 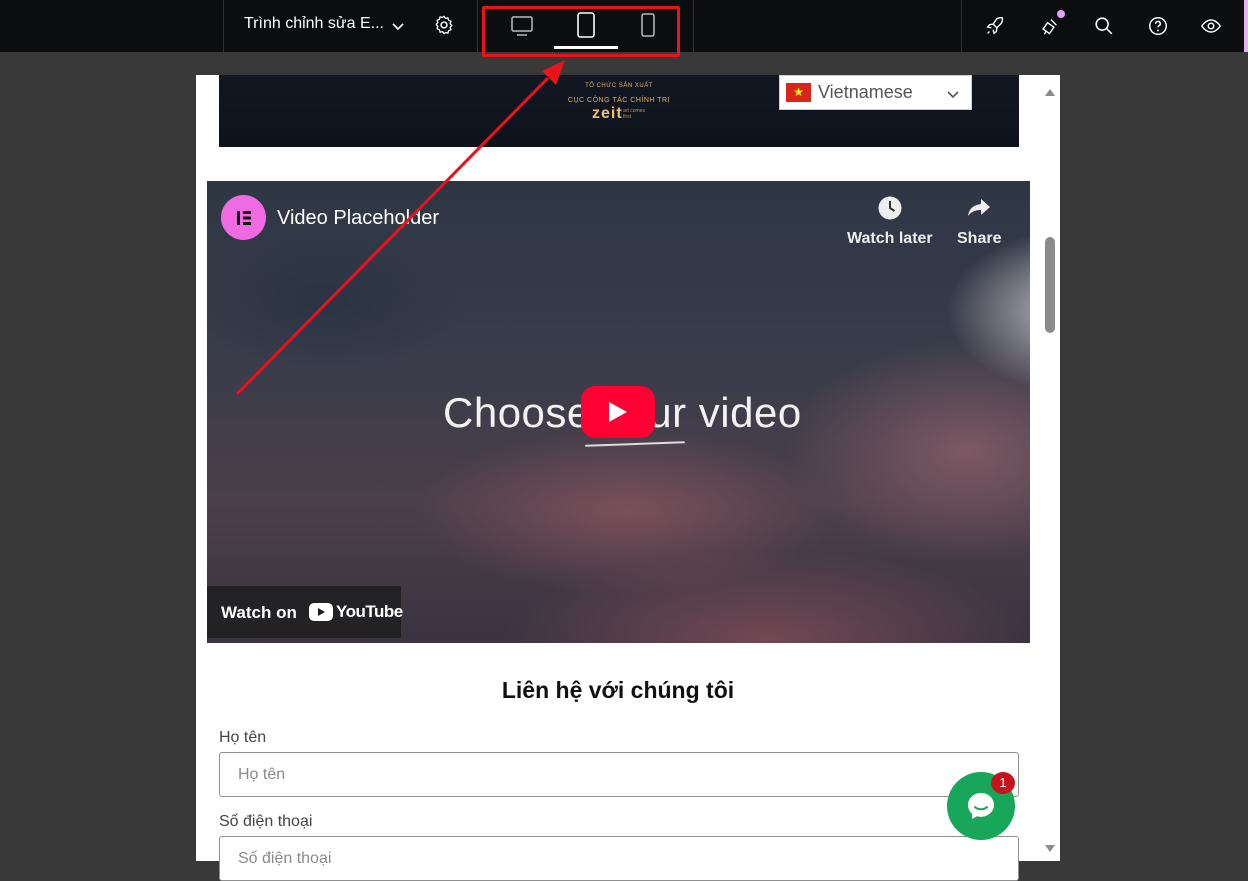 I want to click on play-icon, so click(x=618, y=412).